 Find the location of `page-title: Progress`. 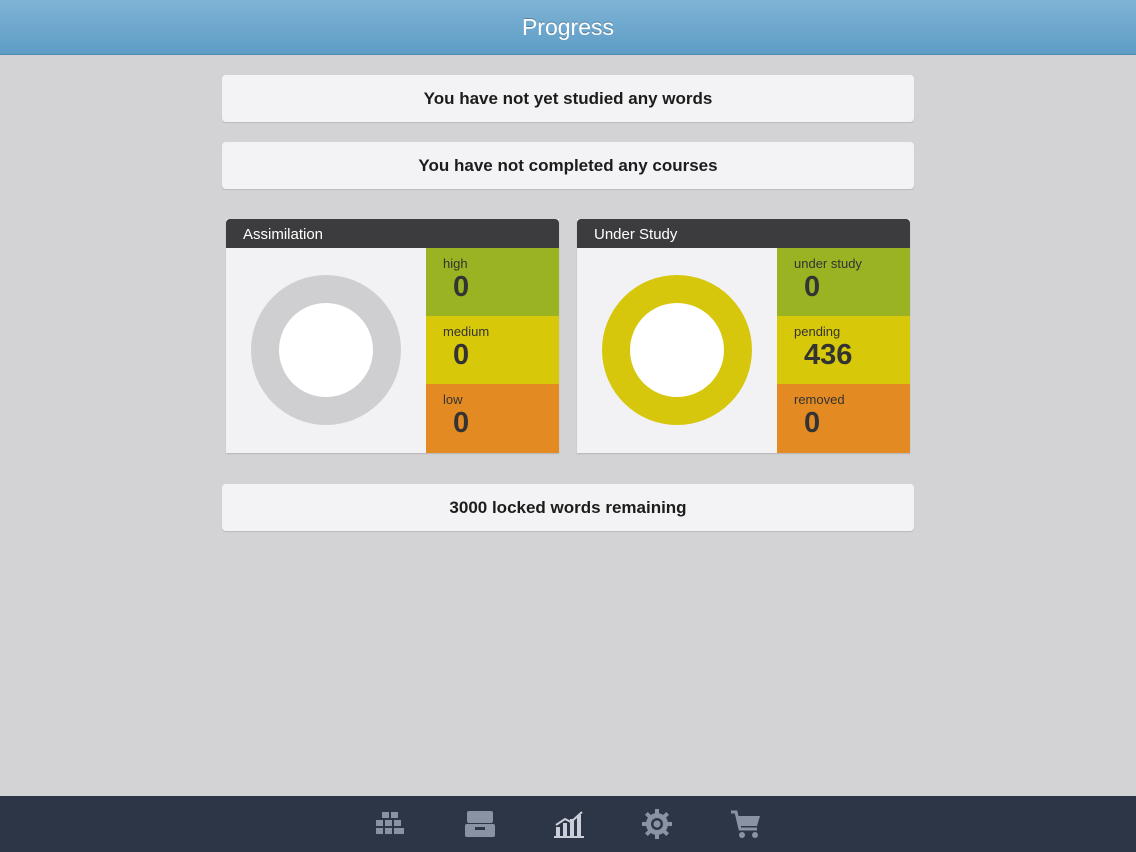

page-title: Progress is located at coordinates (568, 26).